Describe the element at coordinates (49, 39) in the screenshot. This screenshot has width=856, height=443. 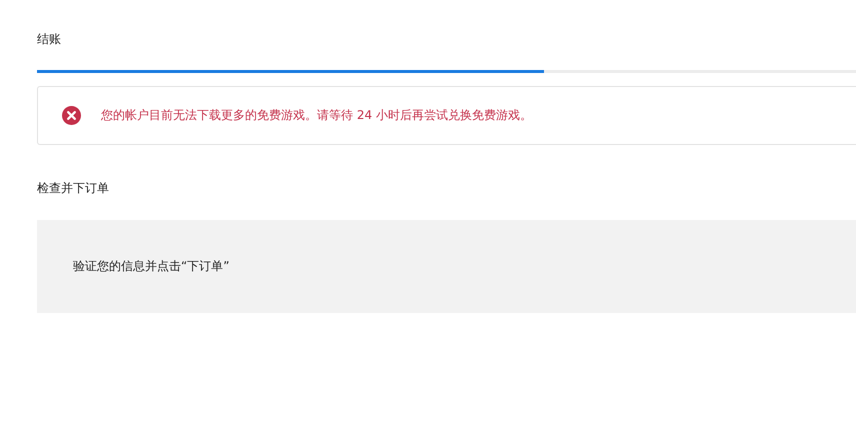
I see `page-title: 结账` at that location.